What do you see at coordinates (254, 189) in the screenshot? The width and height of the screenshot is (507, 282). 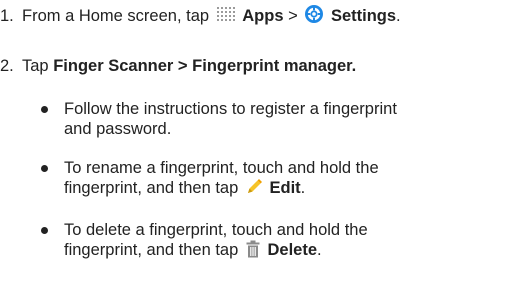 I see `pencil-edit-icon` at bounding box center [254, 189].